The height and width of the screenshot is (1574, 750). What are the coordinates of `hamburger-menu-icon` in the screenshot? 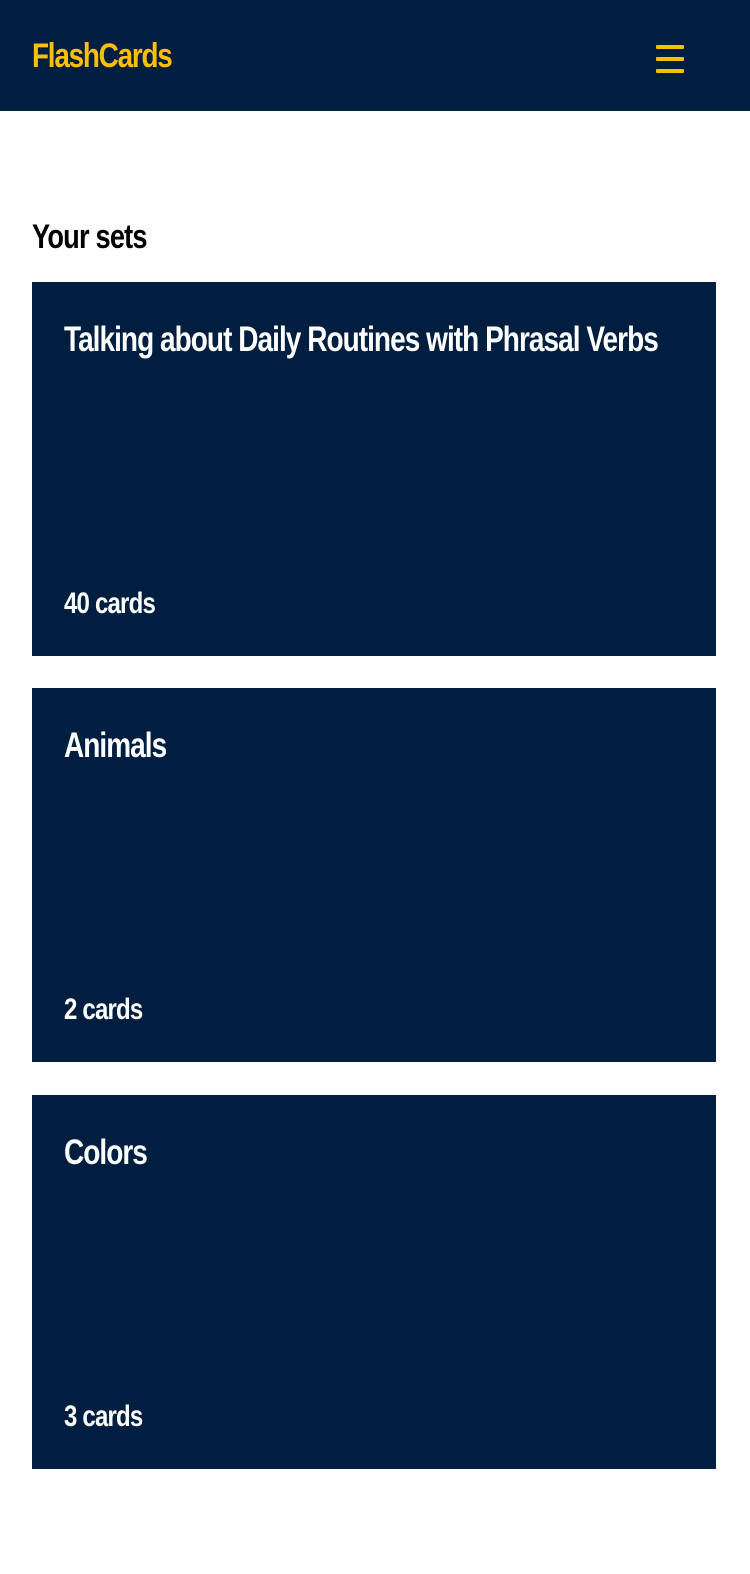 It's located at (670, 47).